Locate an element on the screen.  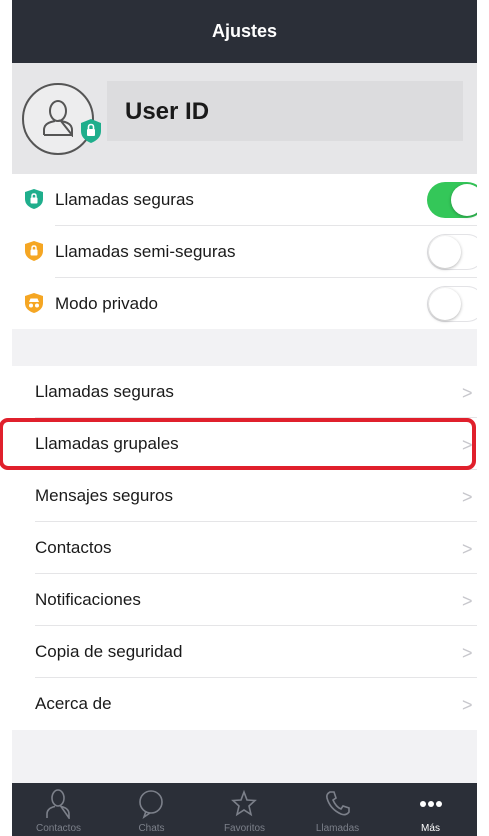
tab-label: Llamadas is located at coordinates (337, 828).